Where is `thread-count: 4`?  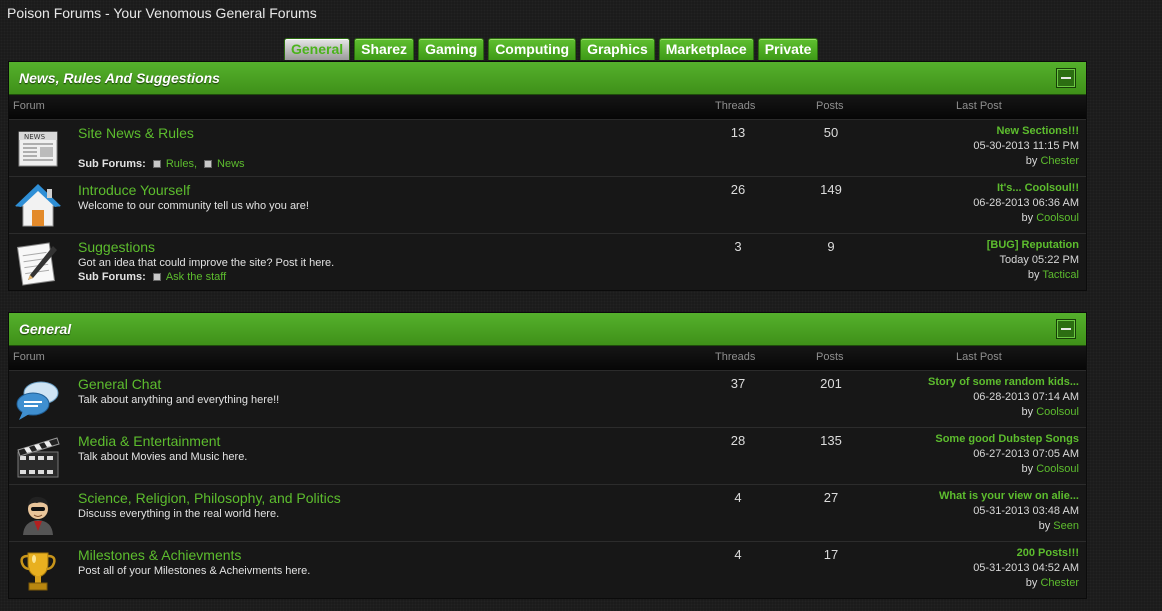 thread-count: 4 is located at coordinates (738, 497).